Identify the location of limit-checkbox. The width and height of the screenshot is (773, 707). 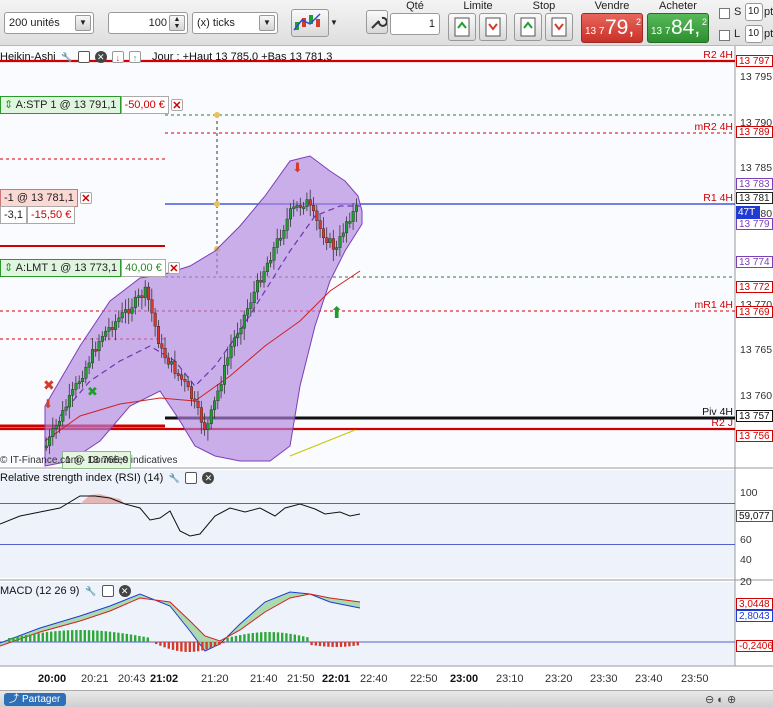
(724, 35).